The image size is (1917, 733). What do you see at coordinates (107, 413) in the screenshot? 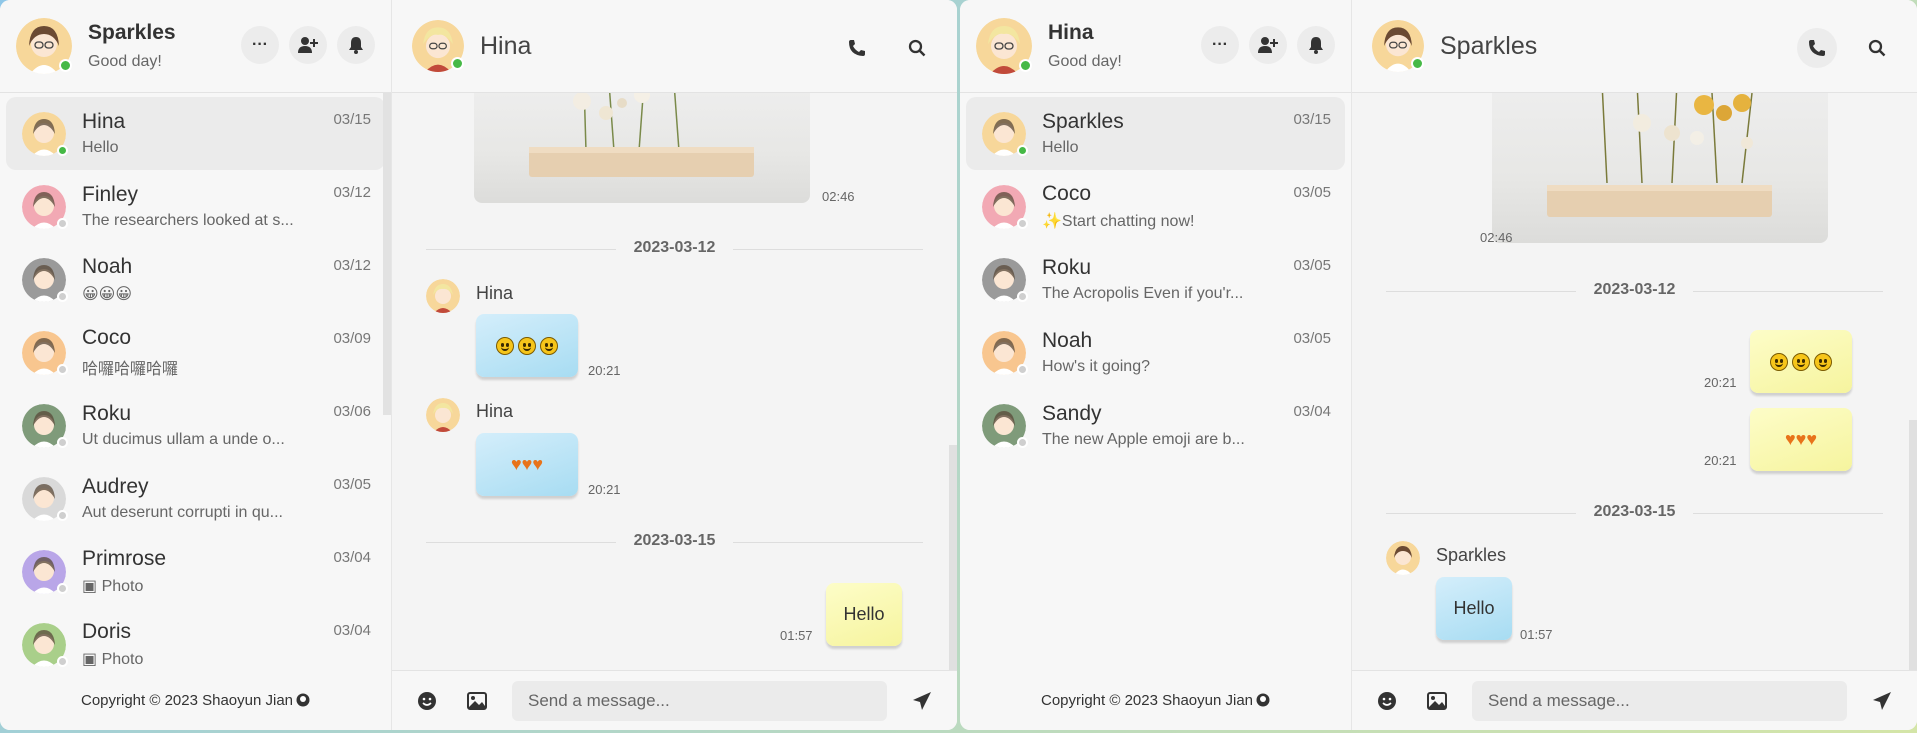
I see `contact-name: Roku` at bounding box center [107, 413].